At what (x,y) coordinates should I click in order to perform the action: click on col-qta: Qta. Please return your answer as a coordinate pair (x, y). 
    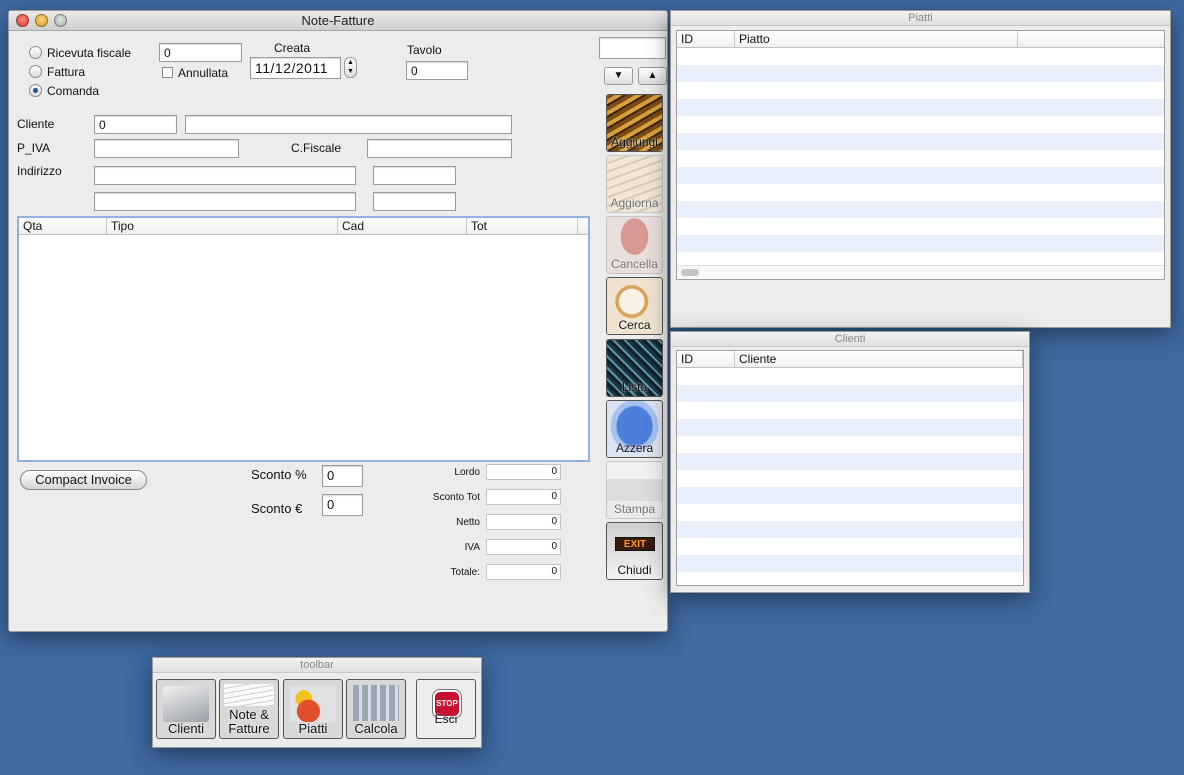
    Looking at the image, I should click on (63, 226).